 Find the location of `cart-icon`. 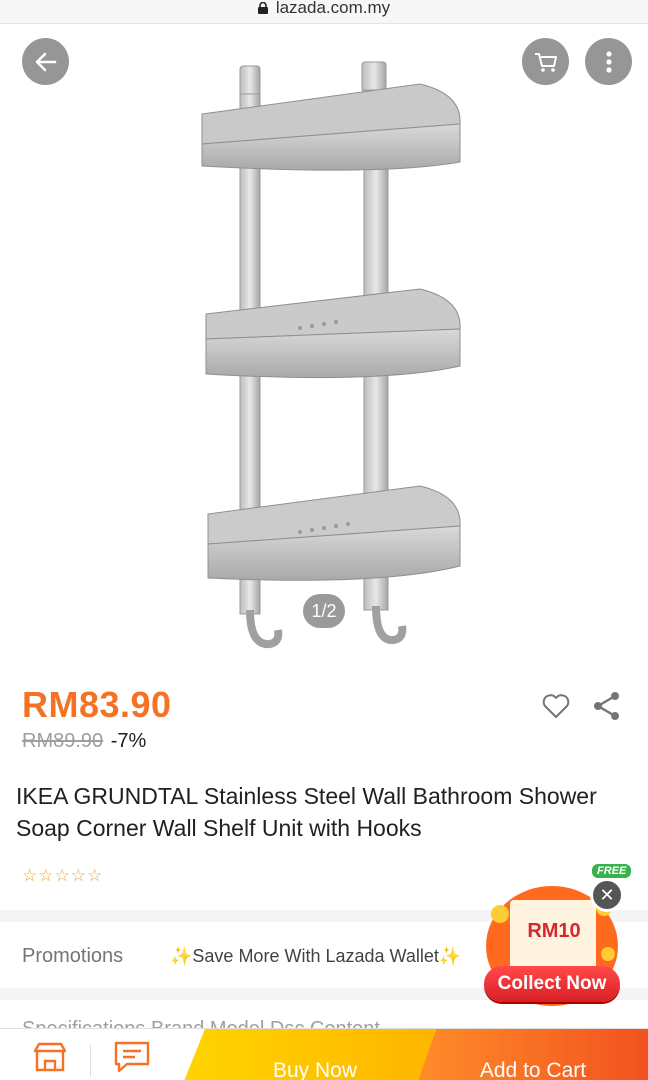

cart-icon is located at coordinates (545, 62).